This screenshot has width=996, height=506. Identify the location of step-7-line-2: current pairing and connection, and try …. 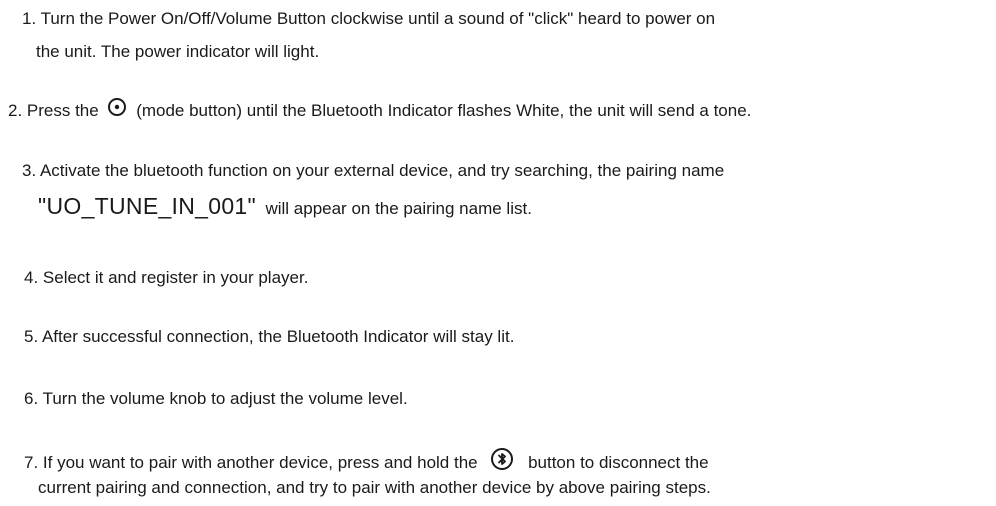
(374, 487).